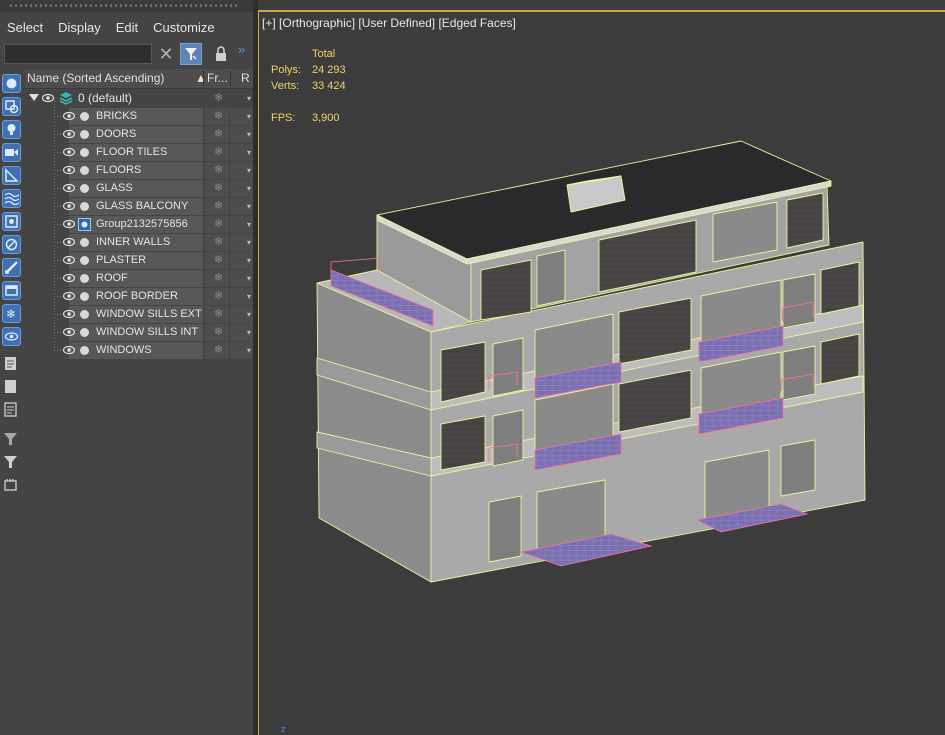 The height and width of the screenshot is (735, 945). What do you see at coordinates (11, 387) in the screenshot?
I see `document-icon` at bounding box center [11, 387].